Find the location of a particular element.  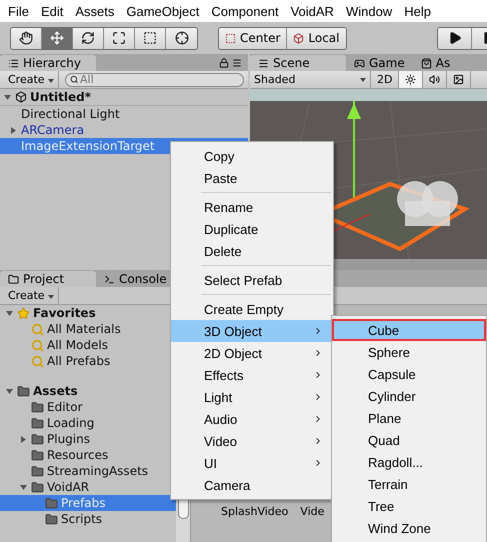

cube-icon is located at coordinates (298, 38).